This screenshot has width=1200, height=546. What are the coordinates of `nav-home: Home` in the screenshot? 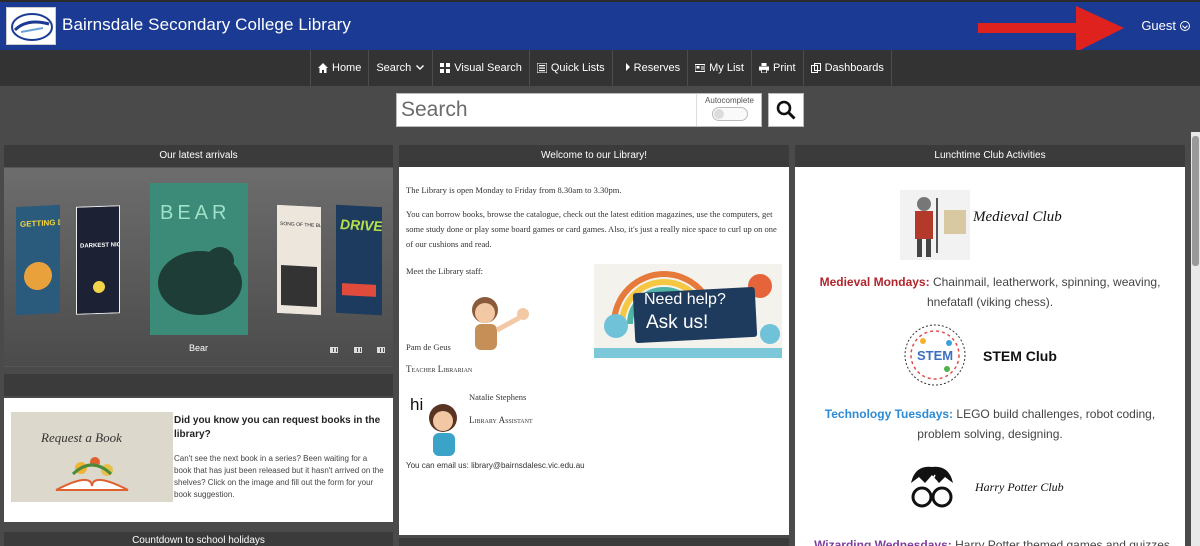 It's located at (339, 68).